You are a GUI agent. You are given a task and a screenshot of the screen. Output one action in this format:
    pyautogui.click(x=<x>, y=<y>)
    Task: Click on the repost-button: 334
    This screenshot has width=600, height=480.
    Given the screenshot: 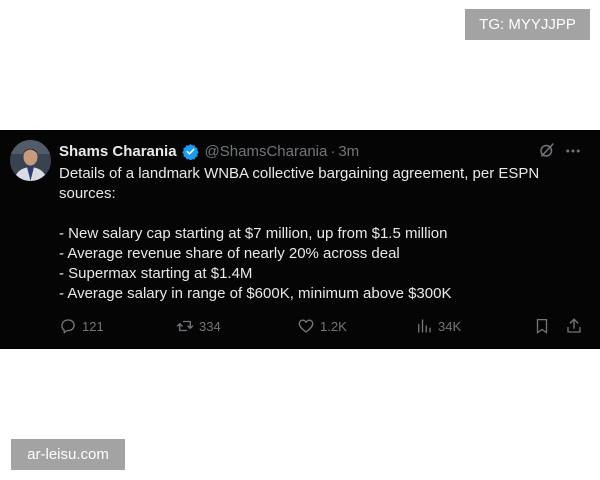 What is the action you would take?
    pyautogui.click(x=198, y=326)
    